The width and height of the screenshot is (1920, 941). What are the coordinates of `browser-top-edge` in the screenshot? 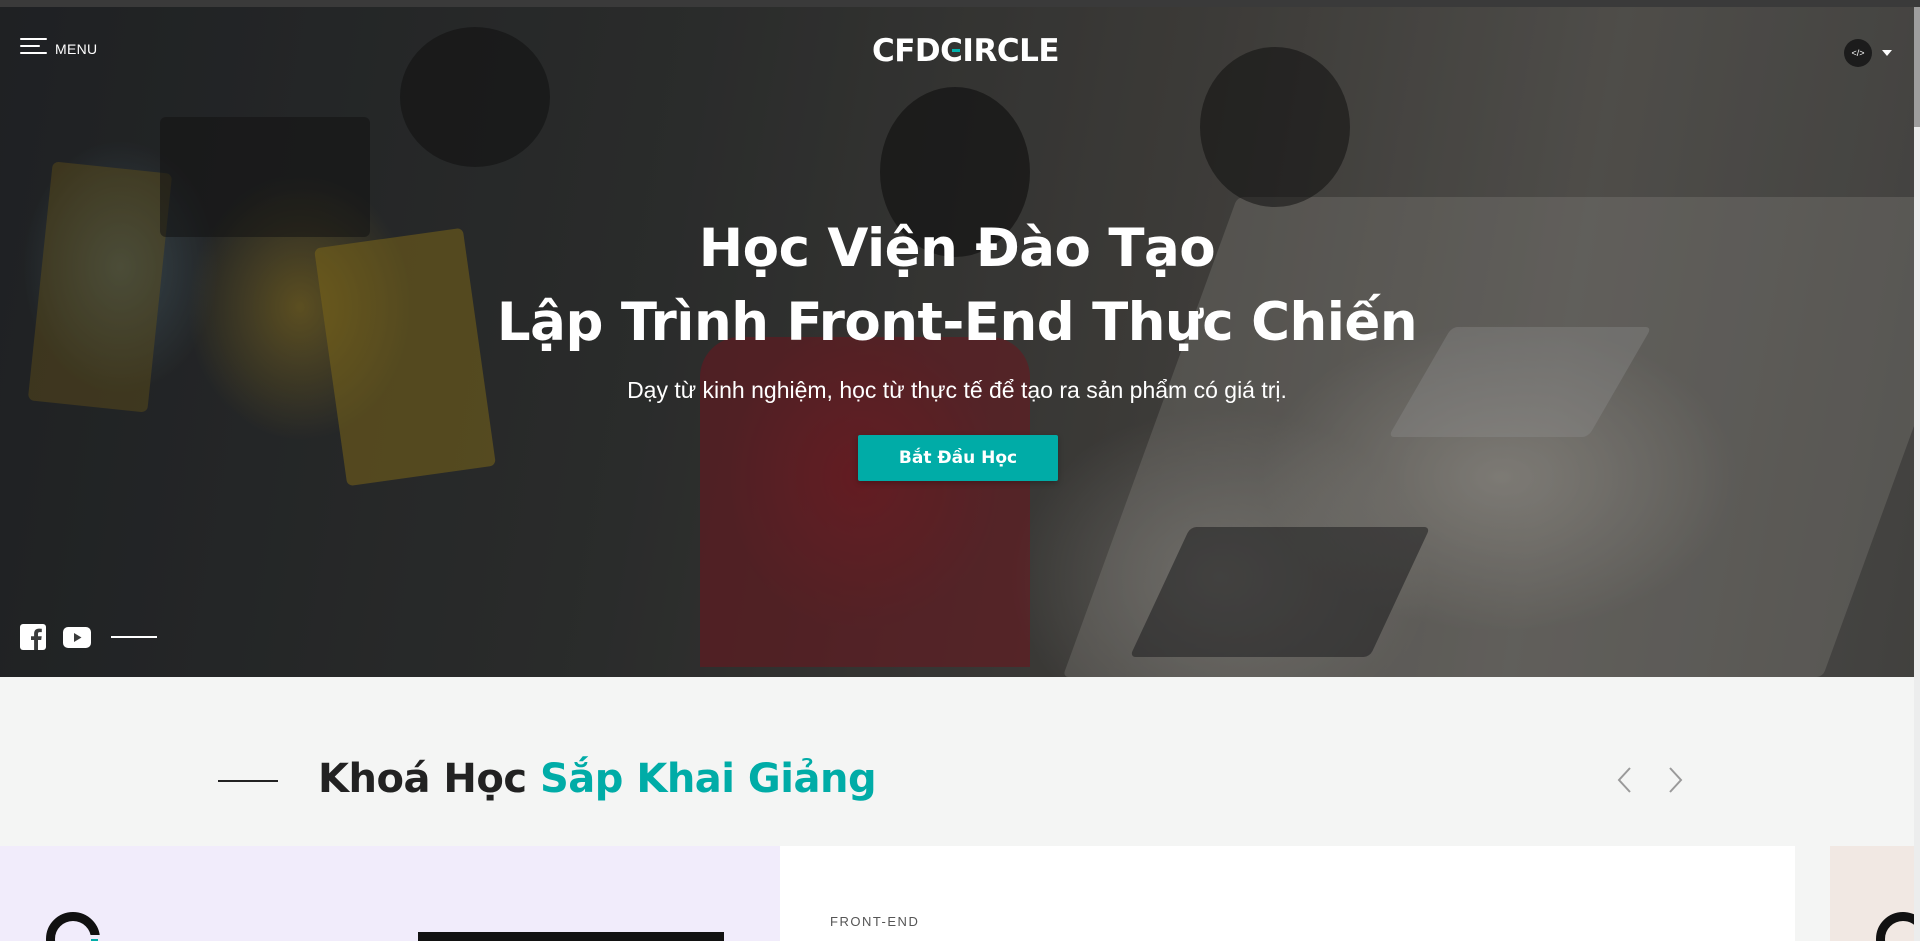 It's located at (960, 3).